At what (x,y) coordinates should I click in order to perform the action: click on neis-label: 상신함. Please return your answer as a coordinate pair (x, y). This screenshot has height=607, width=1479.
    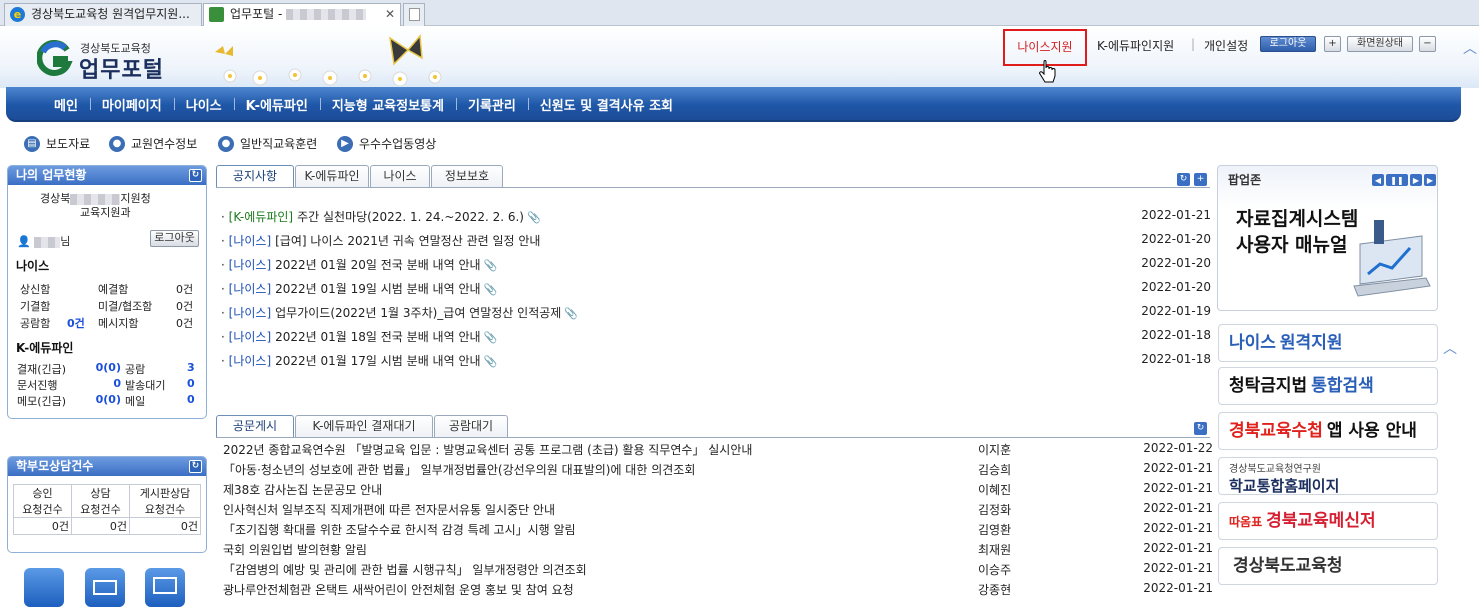
    Looking at the image, I should click on (35, 289).